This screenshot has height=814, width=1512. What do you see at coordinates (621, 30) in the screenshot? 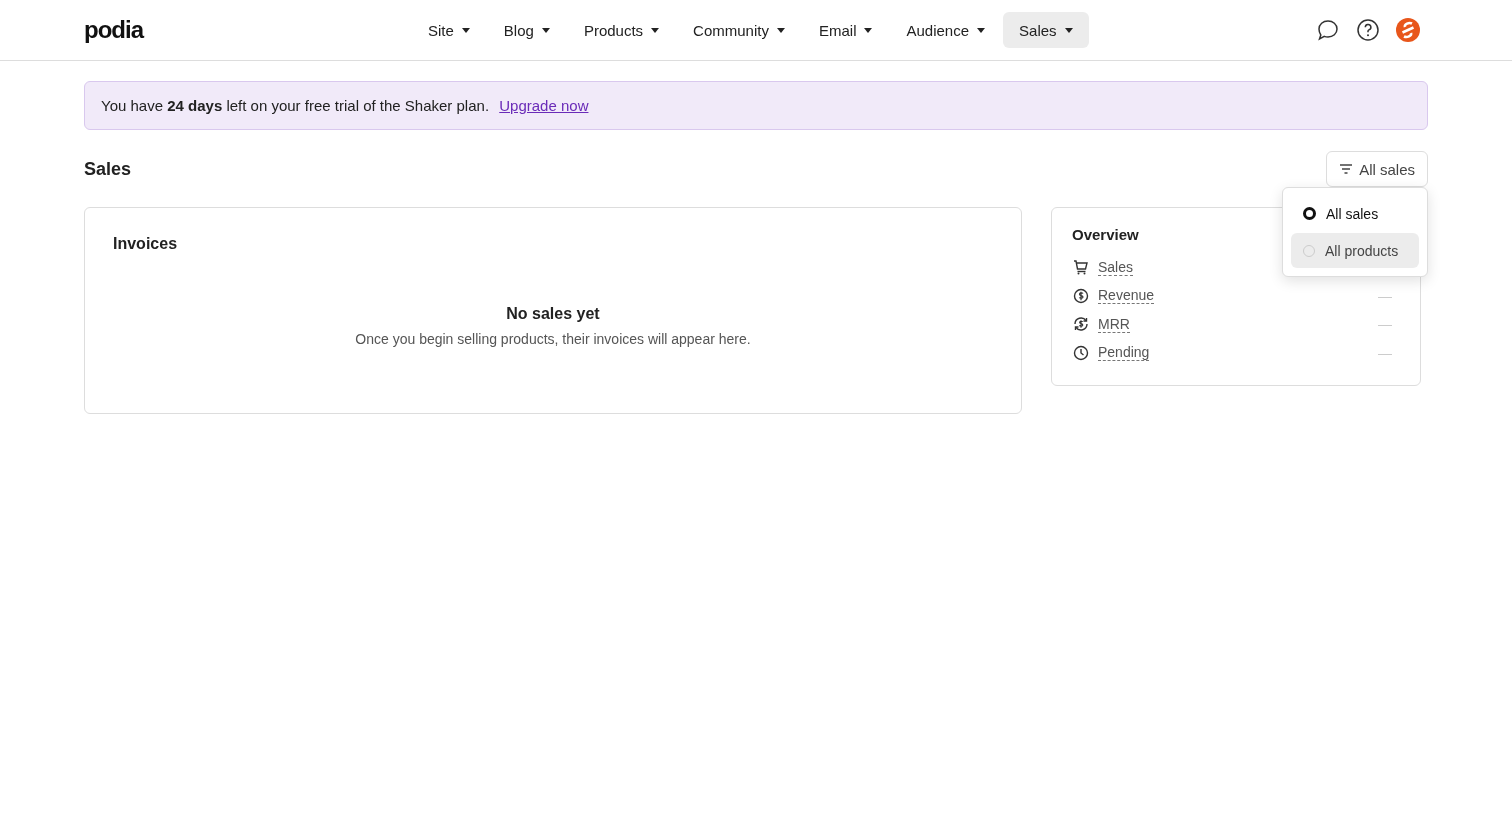
I see `nav-menu: Products` at bounding box center [621, 30].